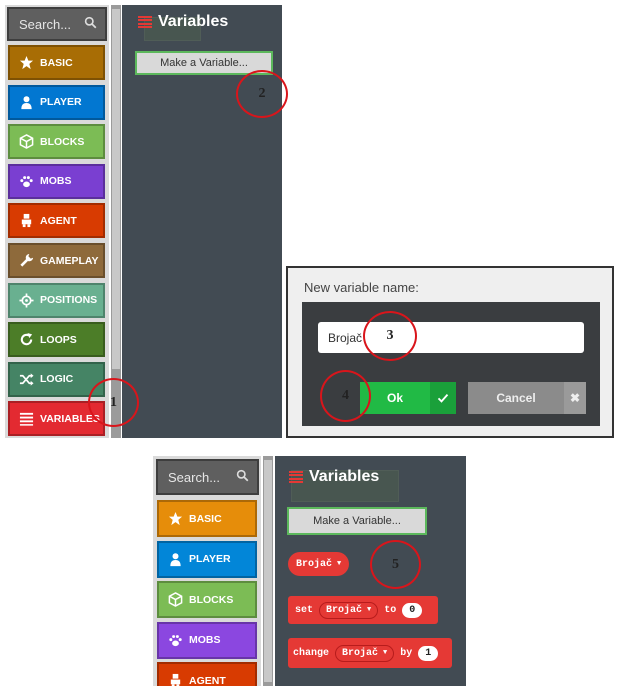 Image resolution: width=626 pixels, height=686 pixels. I want to click on category-loops: LOOPS, so click(56, 340).